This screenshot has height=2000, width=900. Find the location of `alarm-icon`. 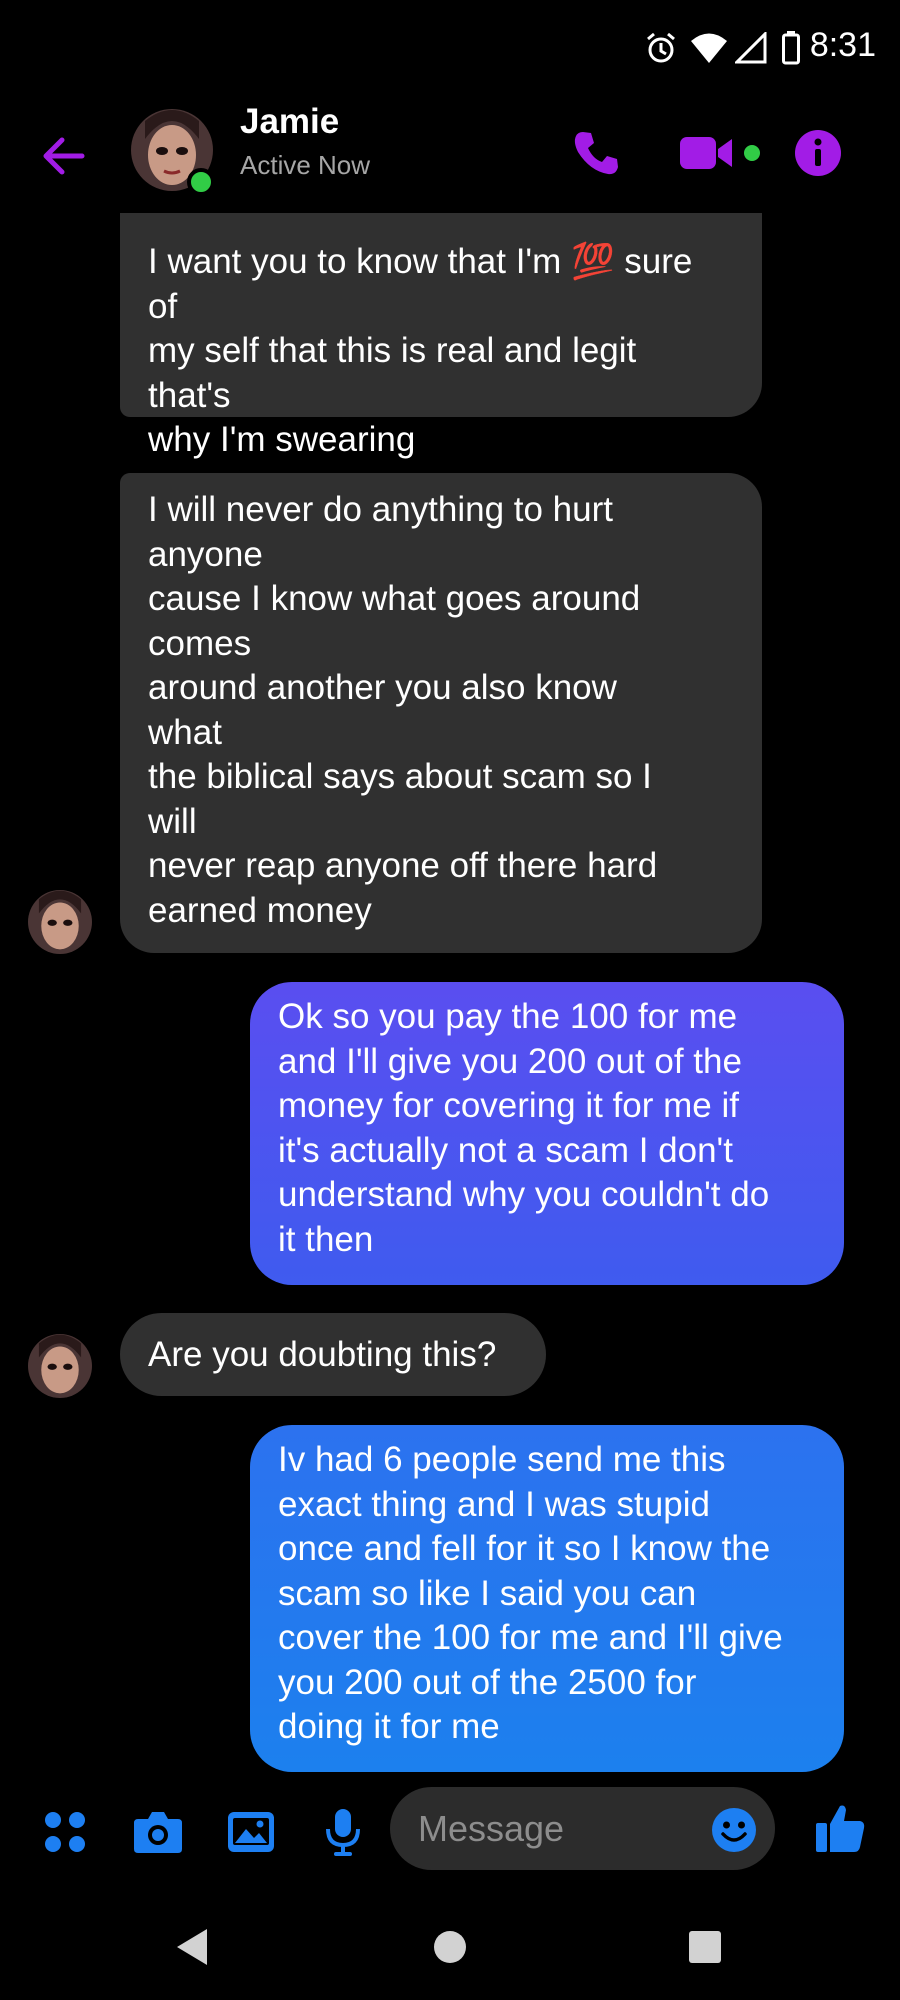

alarm-icon is located at coordinates (661, 48).